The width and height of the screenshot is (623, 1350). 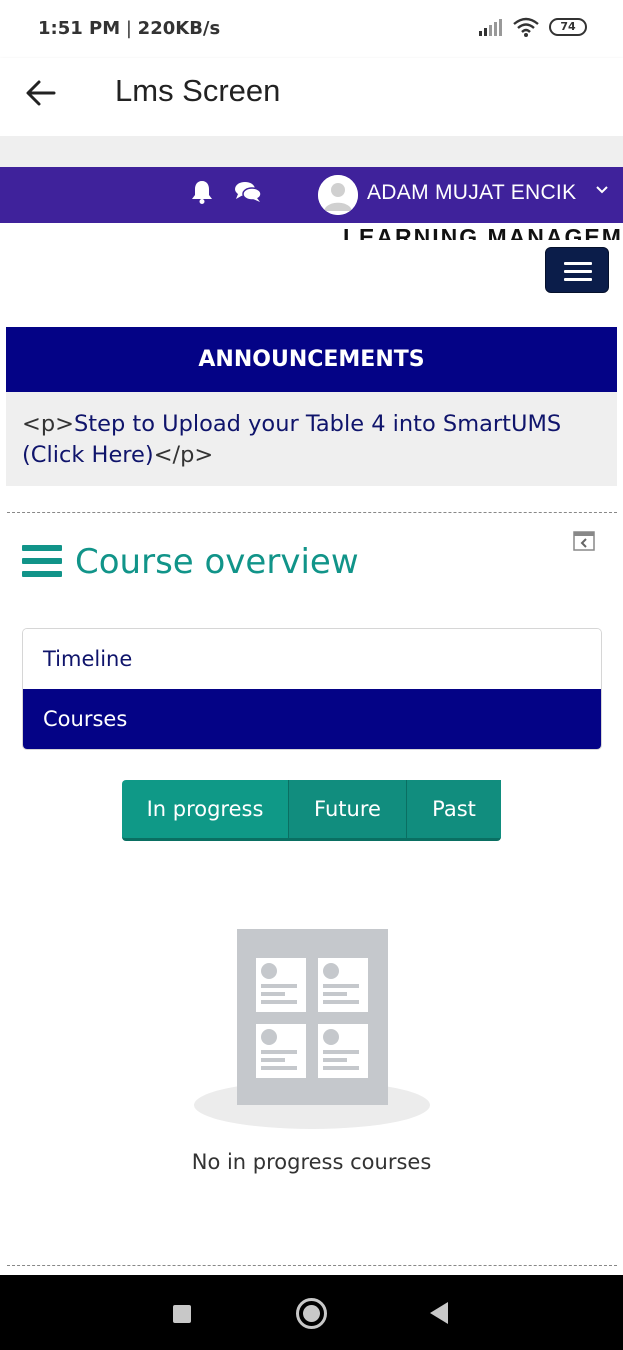 What do you see at coordinates (198, 90) in the screenshot?
I see `app-title: Lms Screen` at bounding box center [198, 90].